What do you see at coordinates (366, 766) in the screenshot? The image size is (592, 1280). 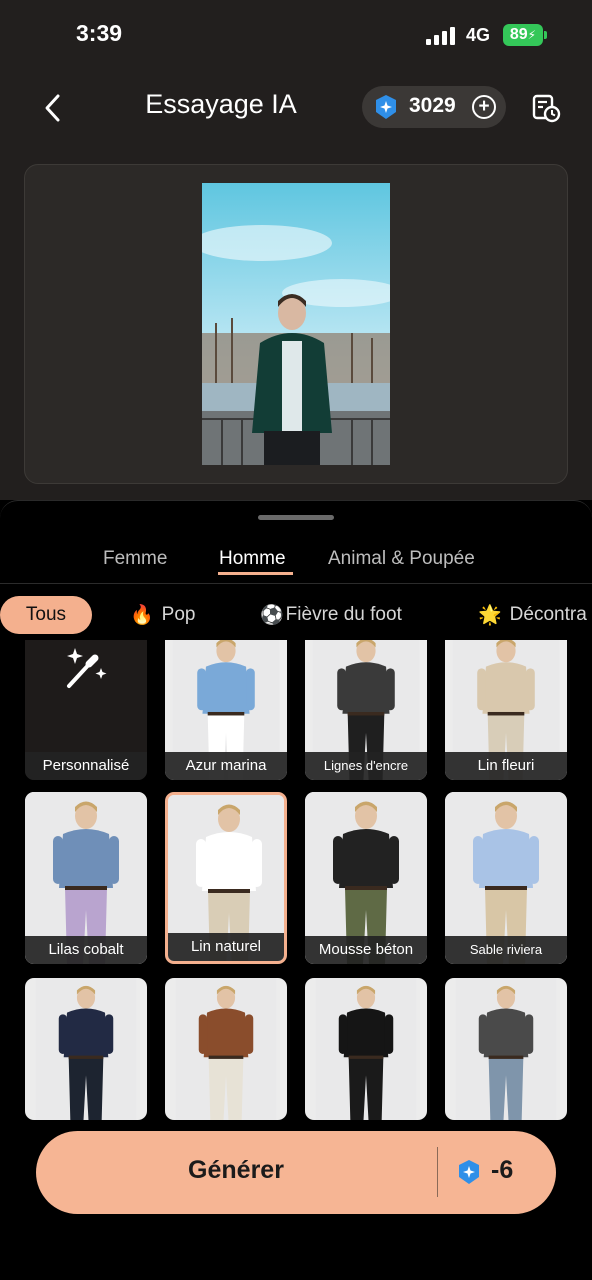 I see `outfit-label: Lignes d'encre` at bounding box center [366, 766].